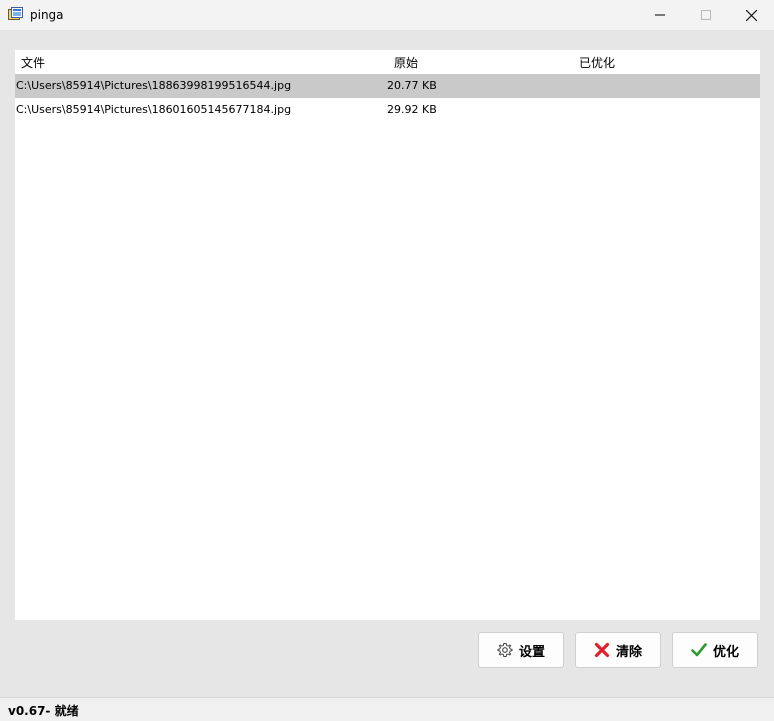 Image resolution: width=774 pixels, height=721 pixels. I want to click on row-original-size: 29.92 KB, so click(412, 109).